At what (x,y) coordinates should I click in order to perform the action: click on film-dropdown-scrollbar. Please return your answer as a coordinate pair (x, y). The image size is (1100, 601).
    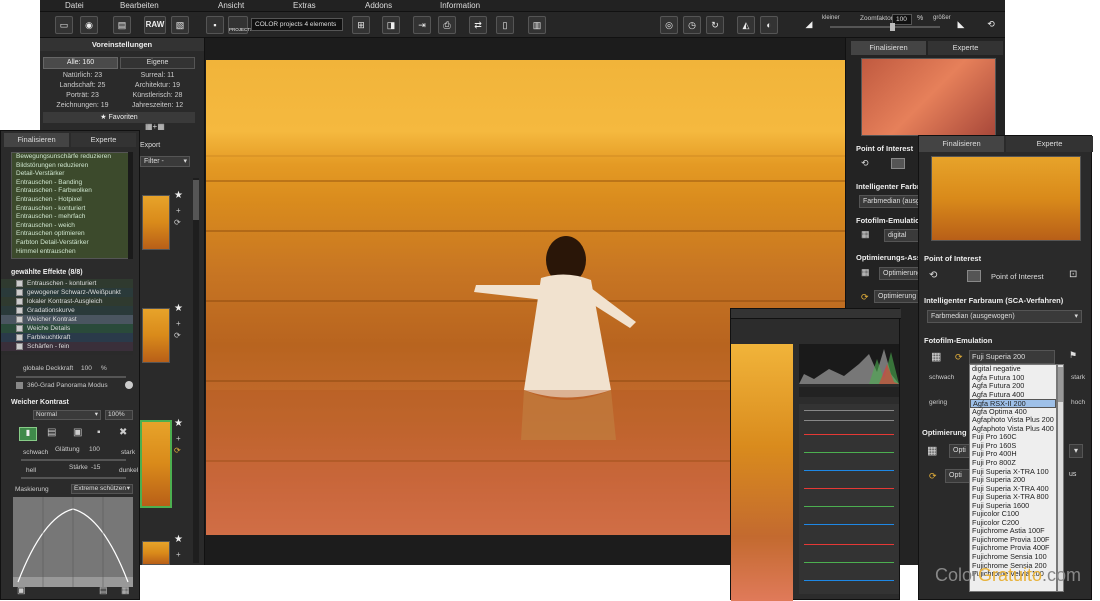
    Looking at the image, I should click on (1060, 478).